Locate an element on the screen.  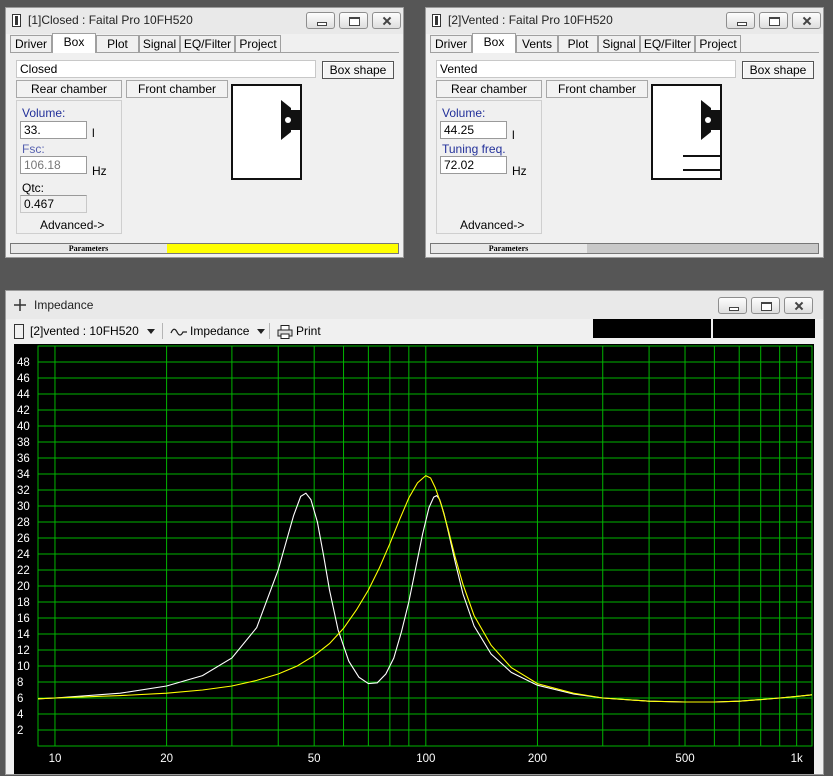
volume-label: Volume: is located at coordinates (44, 113).